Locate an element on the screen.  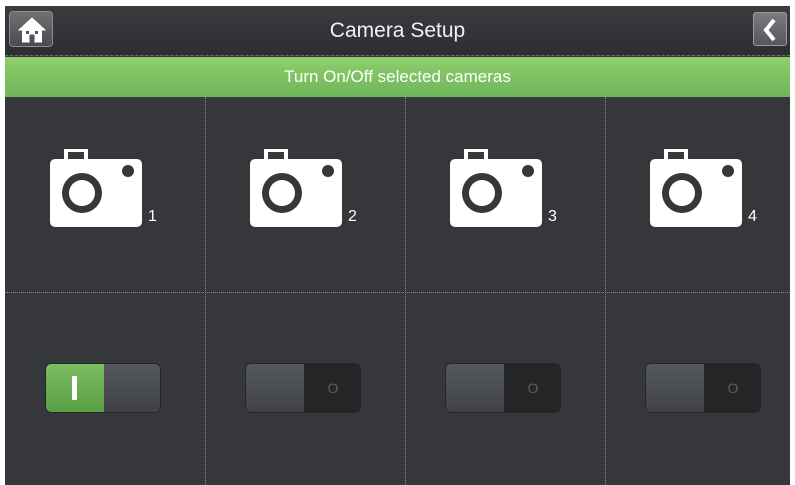
home-button is located at coordinates (31, 29).